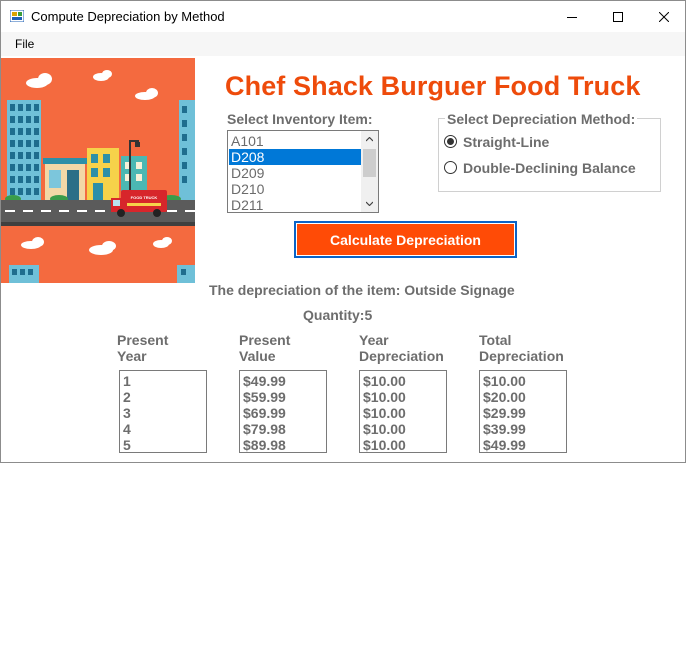 The height and width of the screenshot is (656, 700). Describe the element at coordinates (338, 315) in the screenshot. I see `quantity-label: Quantity:5` at that location.